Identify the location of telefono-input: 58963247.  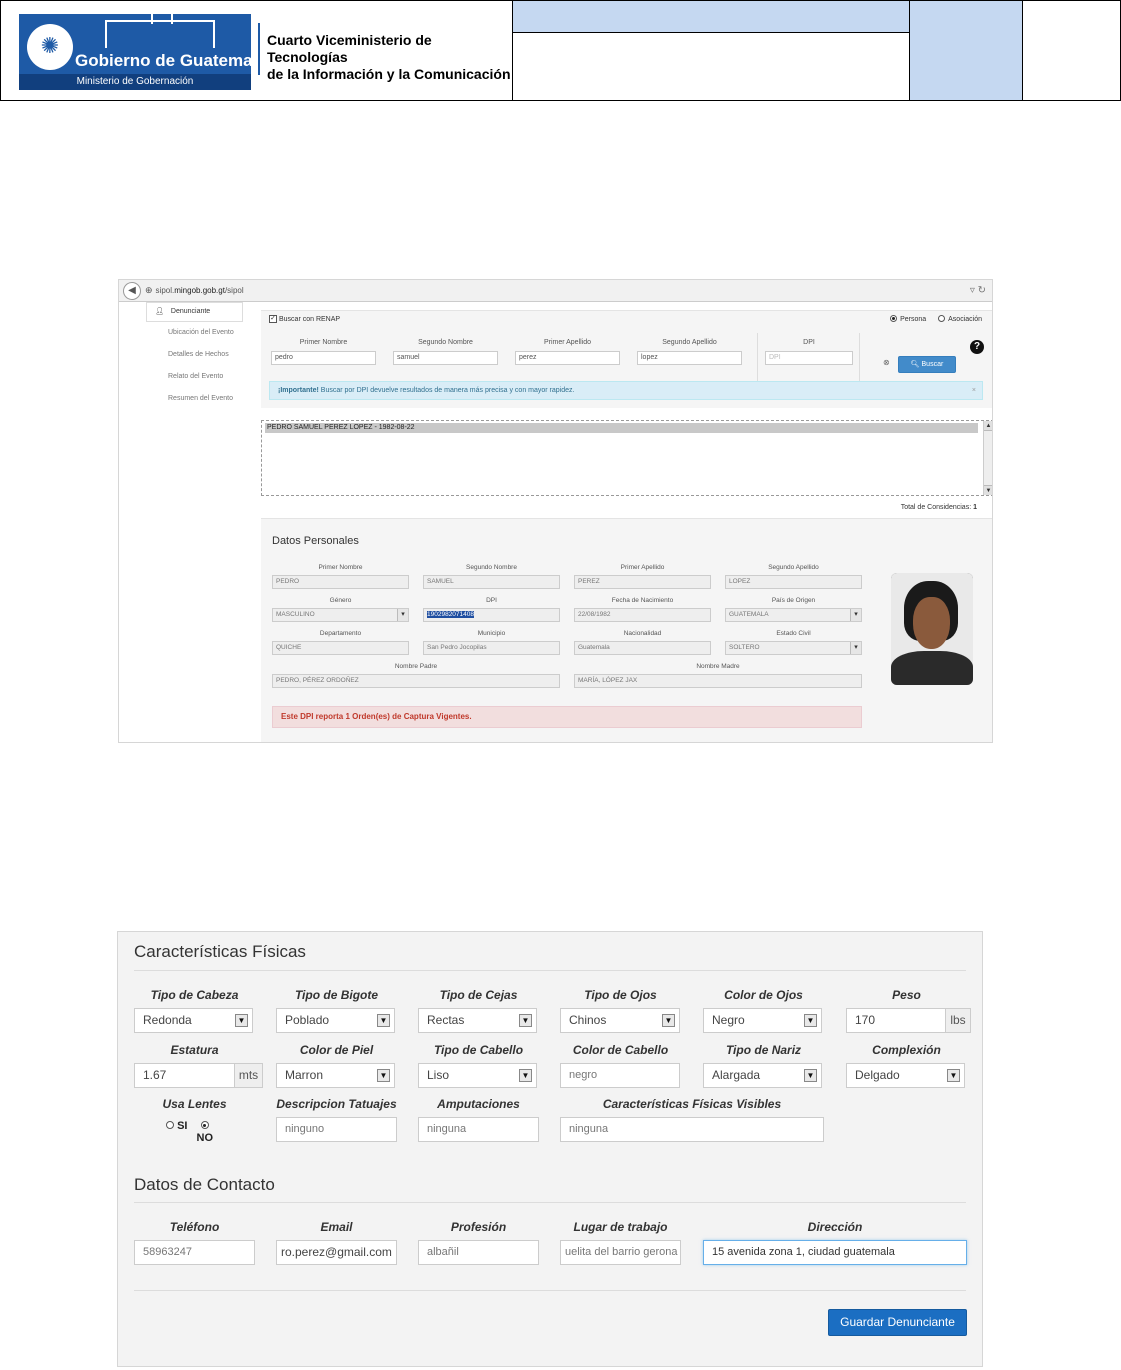
(194, 1252).